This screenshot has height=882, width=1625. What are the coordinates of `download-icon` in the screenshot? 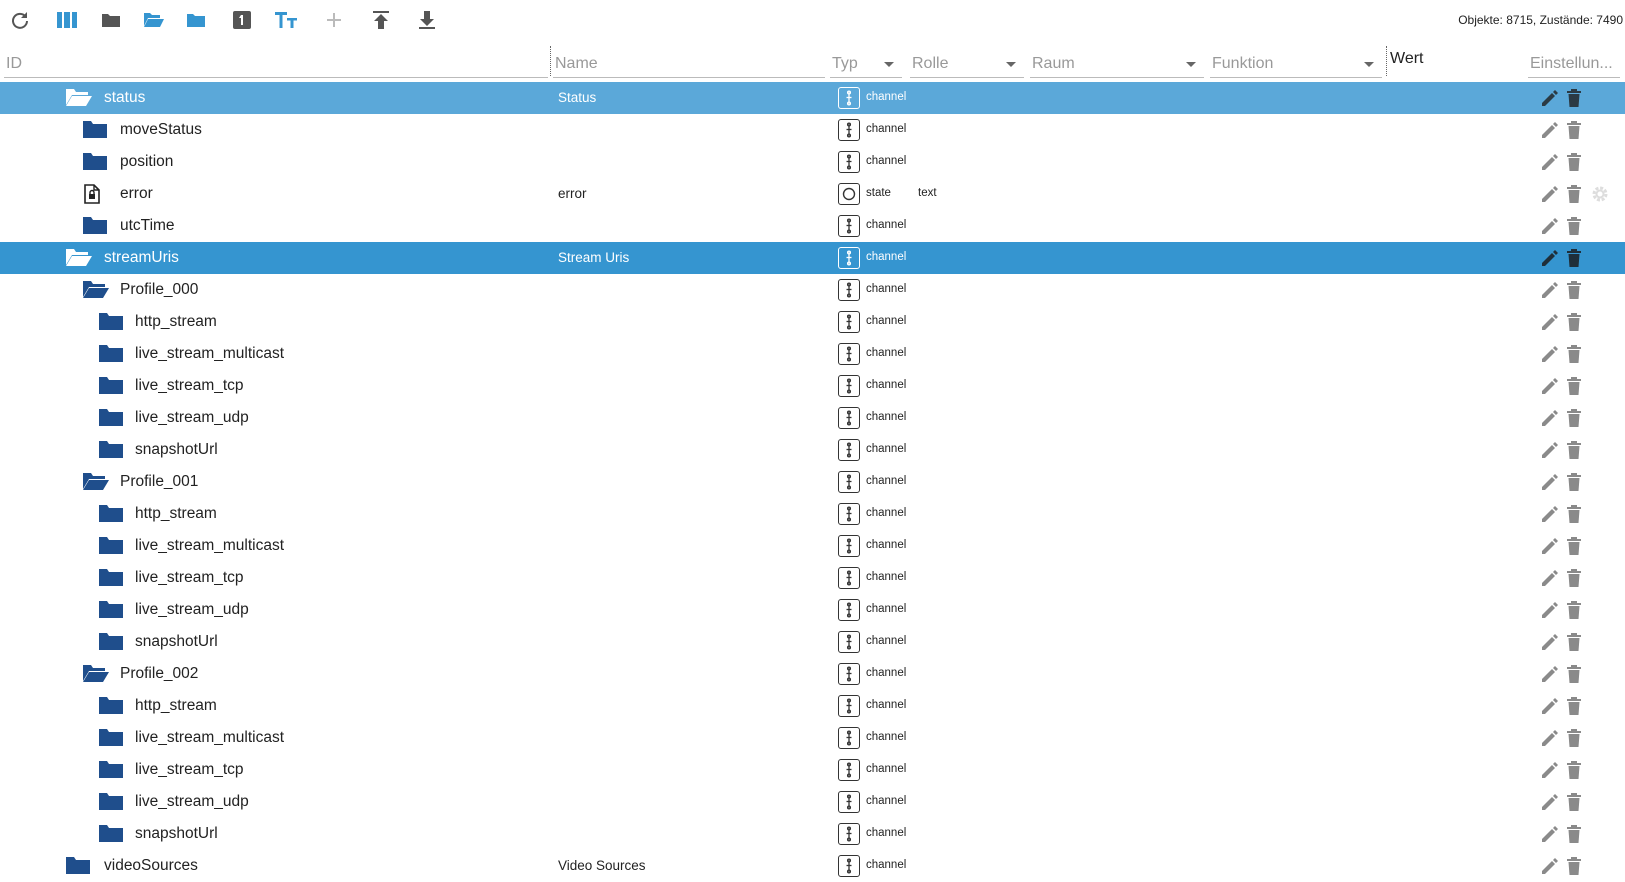 It's located at (427, 20).